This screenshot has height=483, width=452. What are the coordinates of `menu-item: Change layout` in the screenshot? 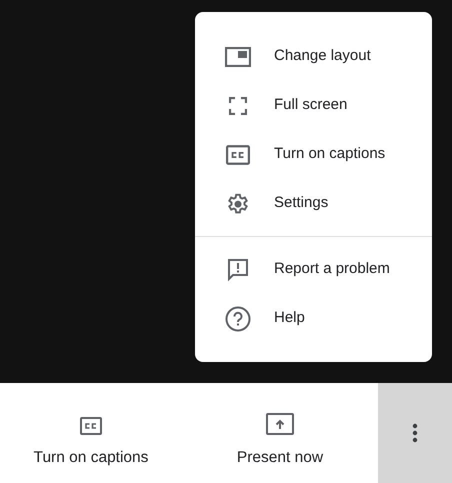 It's located at (322, 56).